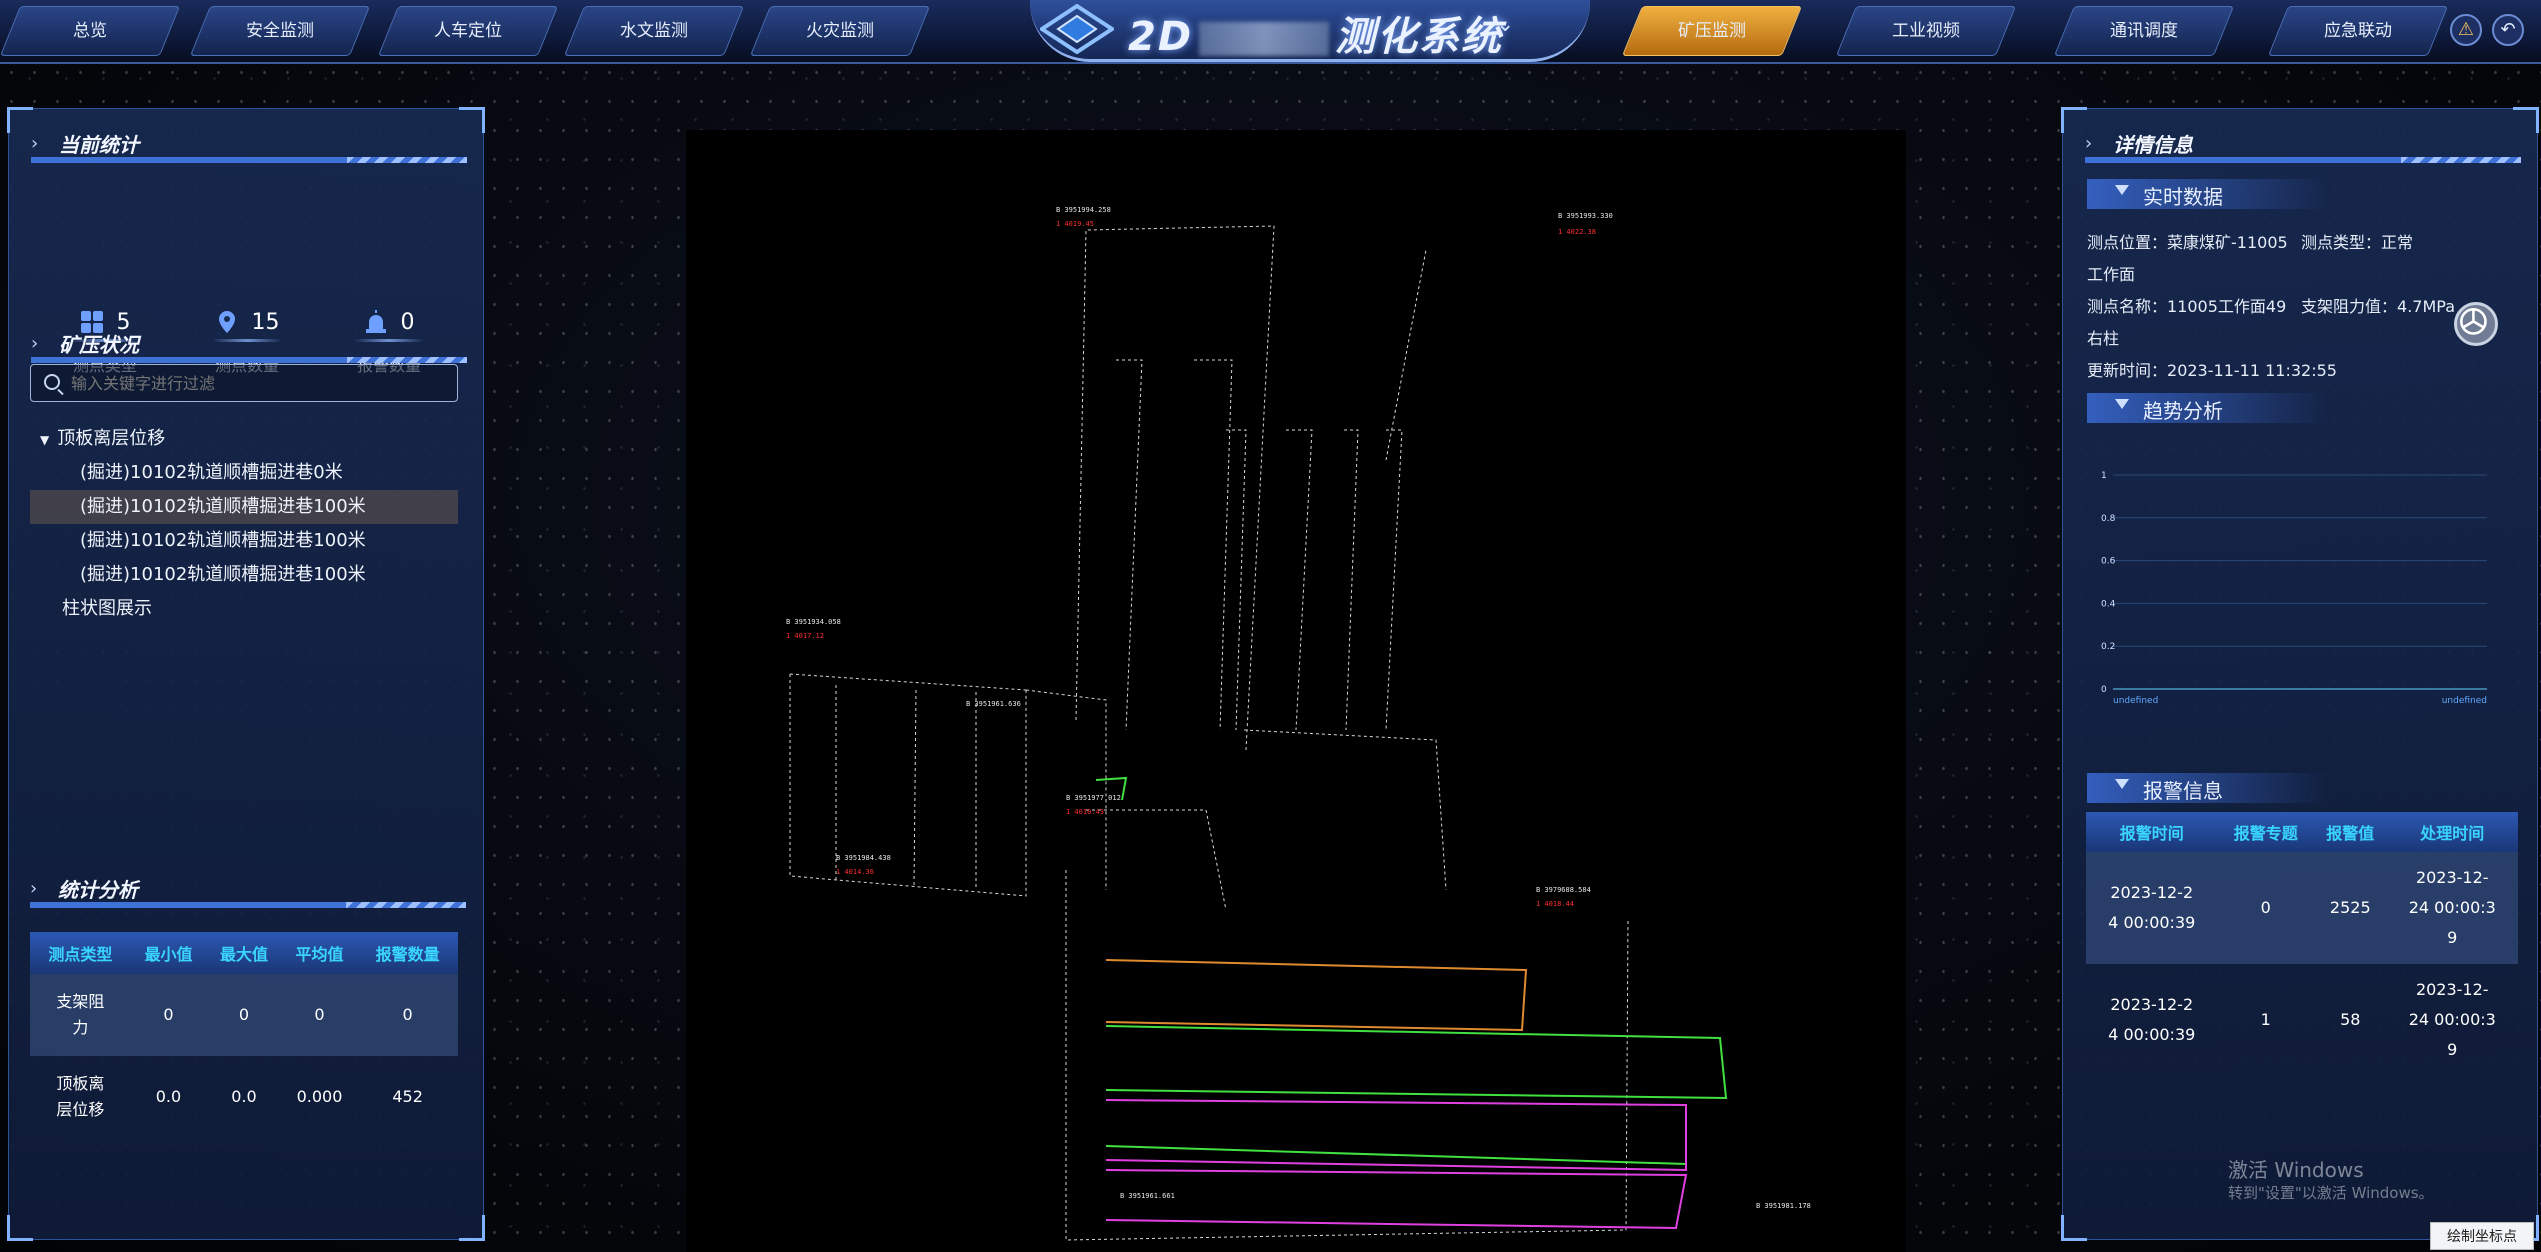 This screenshot has height=1252, width=2541. What do you see at coordinates (2466, 30) in the screenshot?
I see `warning-icon: ⚠` at bounding box center [2466, 30].